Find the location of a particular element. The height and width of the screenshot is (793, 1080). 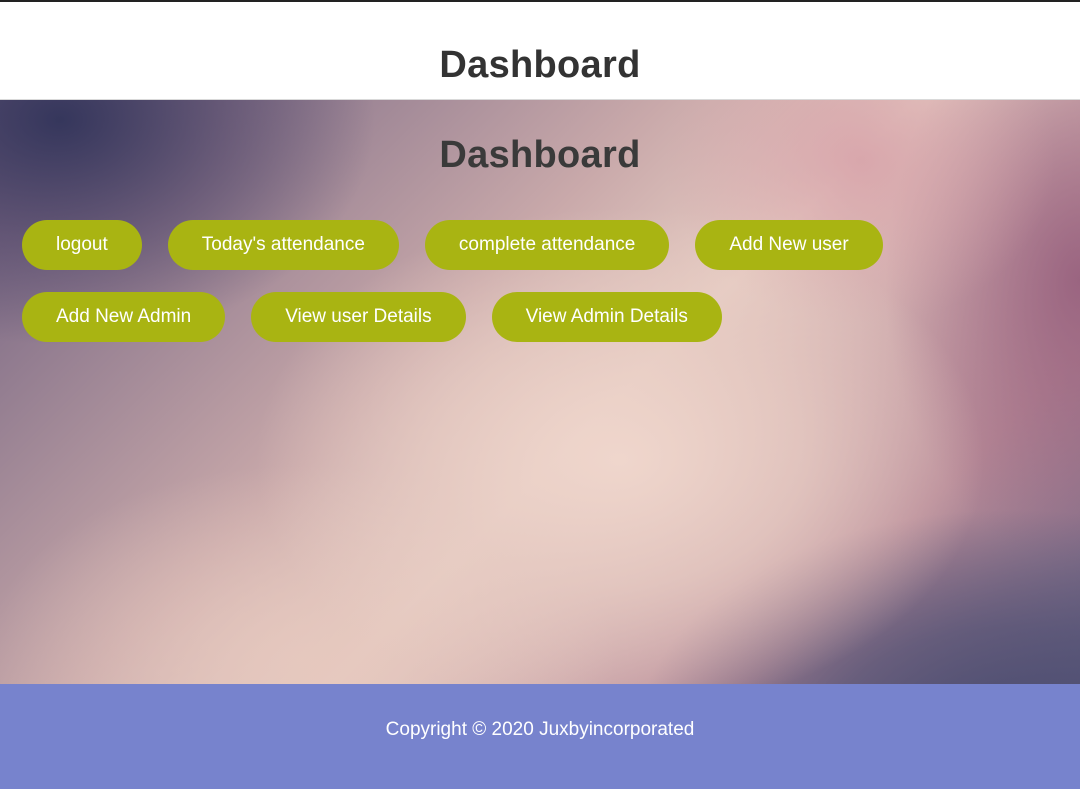

page-footer: Copyright © 2020 Juxbyincorporated is located at coordinates (540, 736).